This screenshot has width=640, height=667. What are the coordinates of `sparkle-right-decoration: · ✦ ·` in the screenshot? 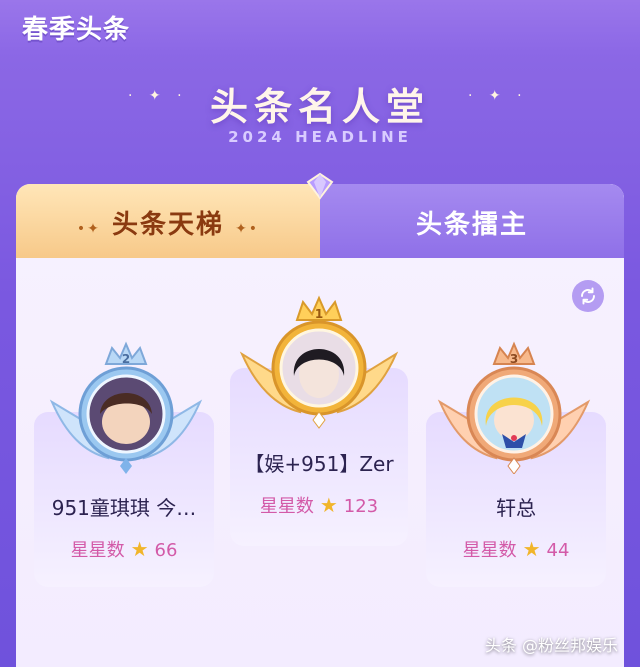 It's located at (498, 96).